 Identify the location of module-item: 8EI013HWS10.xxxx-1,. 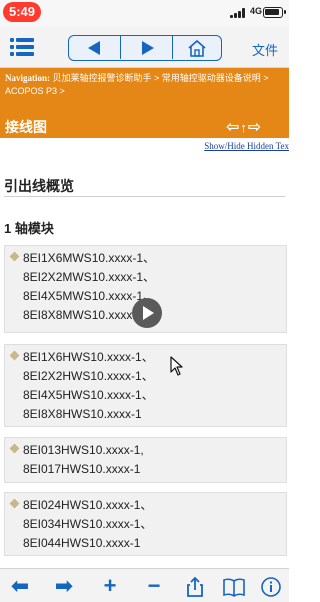
(83, 450).